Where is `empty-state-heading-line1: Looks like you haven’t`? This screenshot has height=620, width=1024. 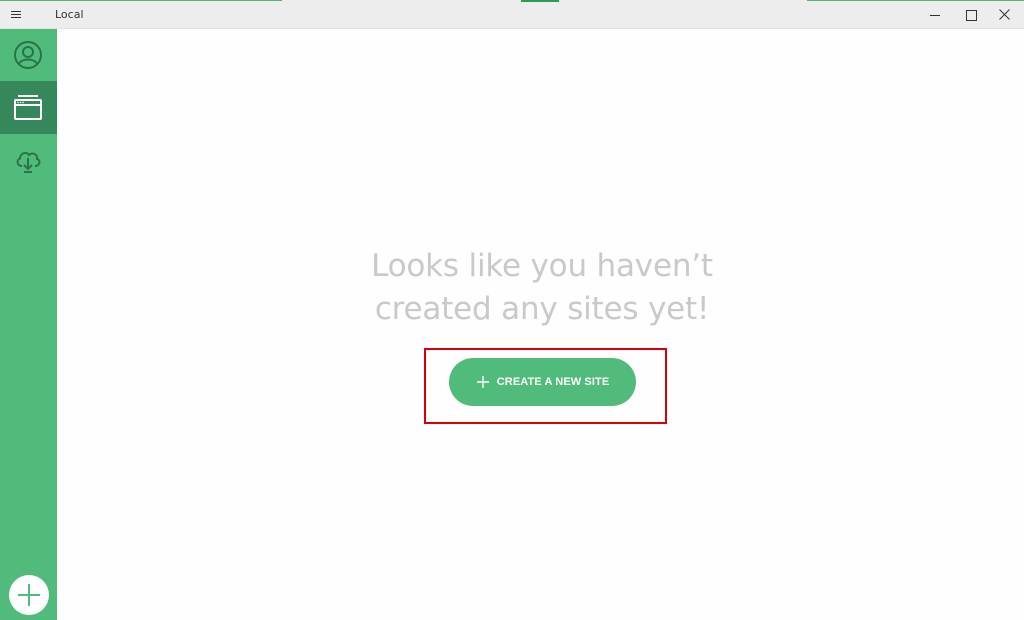
empty-state-heading-line1: Looks like you haven’t is located at coordinates (542, 266).